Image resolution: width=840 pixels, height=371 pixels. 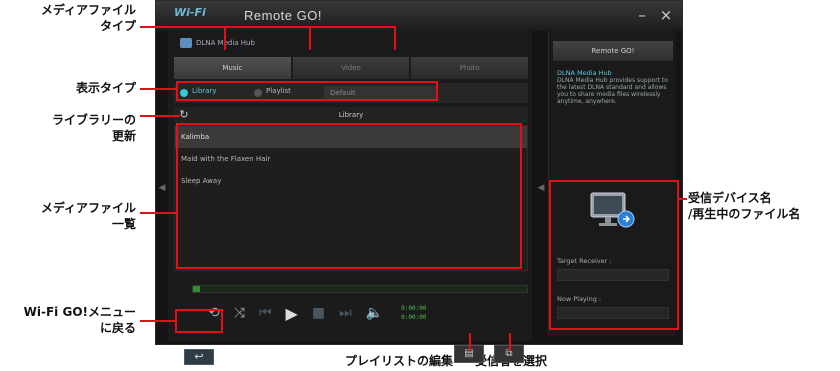 I want to click on media-hub-icon, so click(x=186, y=43).